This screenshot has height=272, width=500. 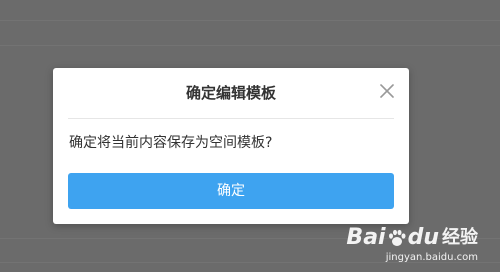 I want to click on watermark-url: jingyan.baidu.com, so click(x=431, y=257).